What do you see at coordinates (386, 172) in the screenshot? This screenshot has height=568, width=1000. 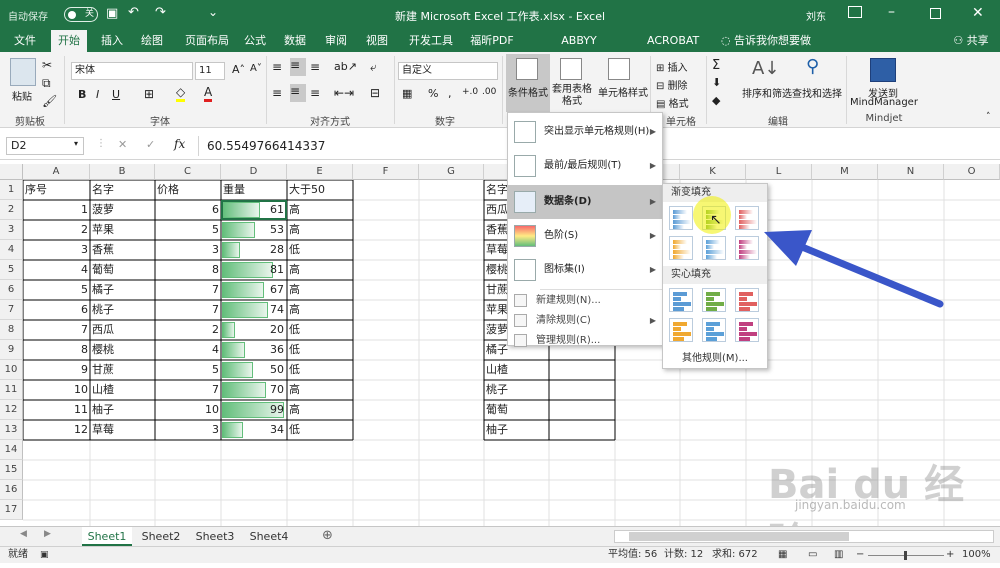 I see `column-header: F` at bounding box center [386, 172].